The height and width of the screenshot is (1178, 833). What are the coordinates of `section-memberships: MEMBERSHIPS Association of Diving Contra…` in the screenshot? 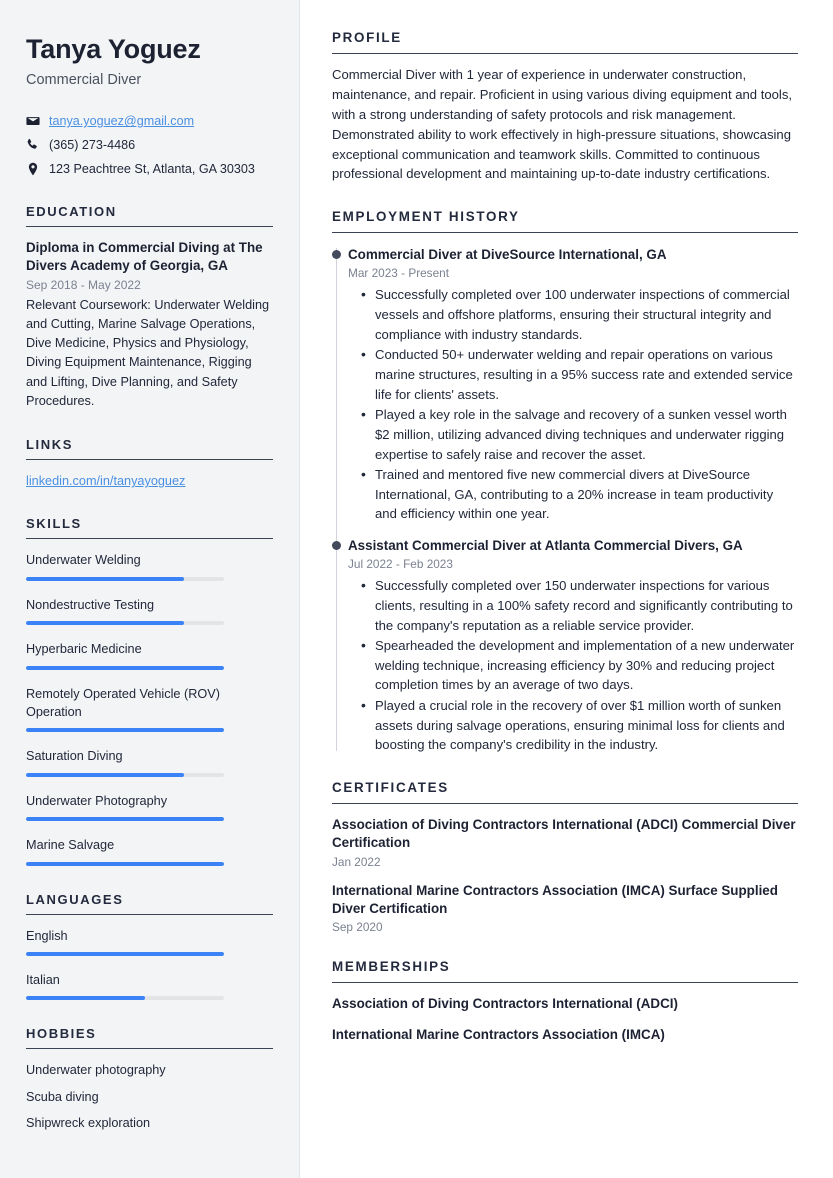 It's located at (565, 1002).